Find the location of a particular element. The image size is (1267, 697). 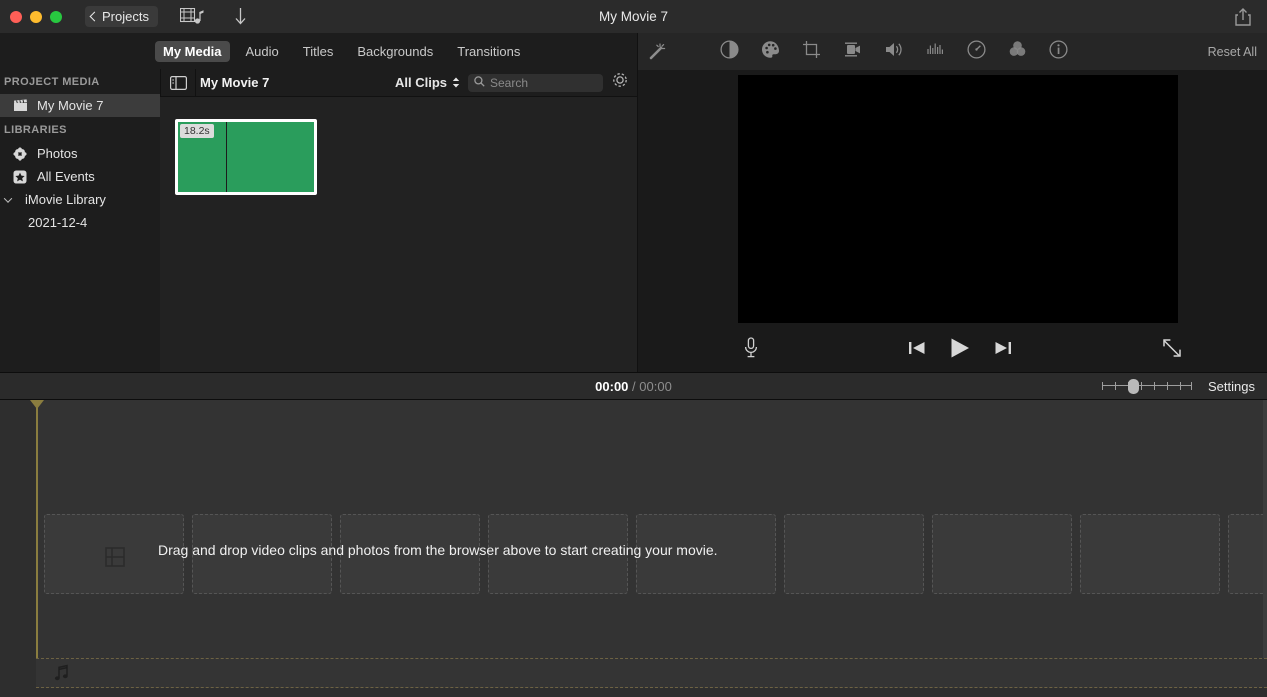

playhead is located at coordinates (37, 530).